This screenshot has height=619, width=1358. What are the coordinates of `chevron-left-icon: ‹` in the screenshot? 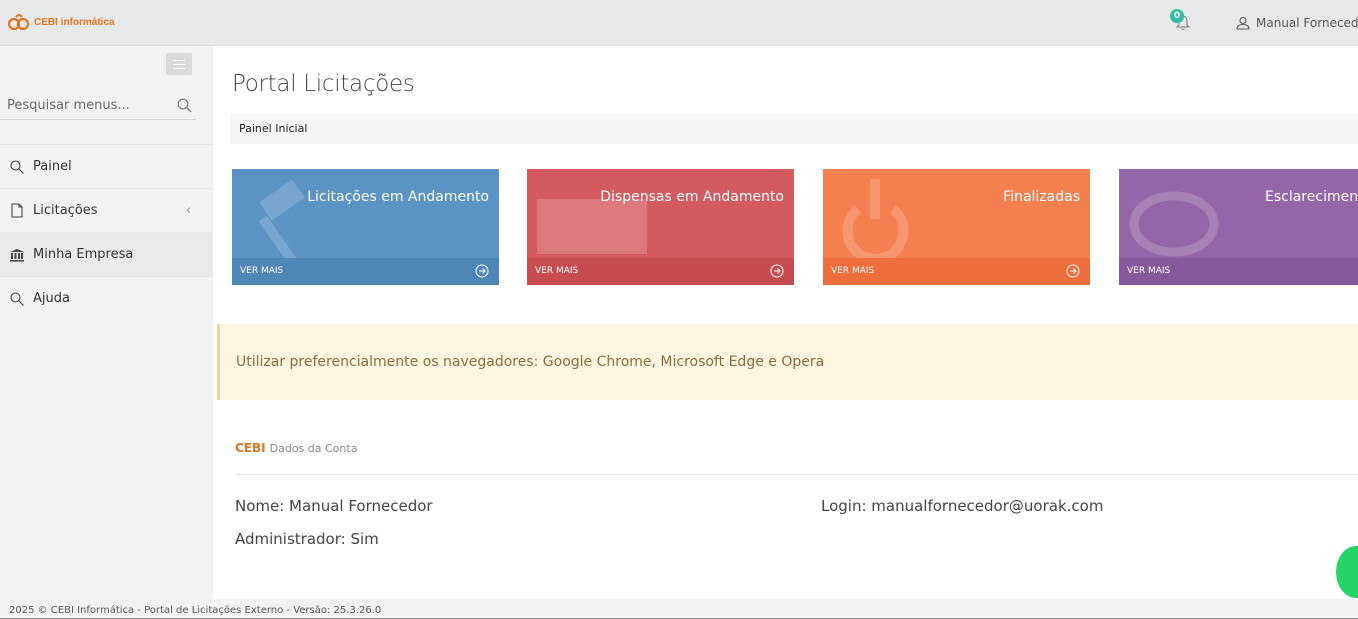 It's located at (188, 210).